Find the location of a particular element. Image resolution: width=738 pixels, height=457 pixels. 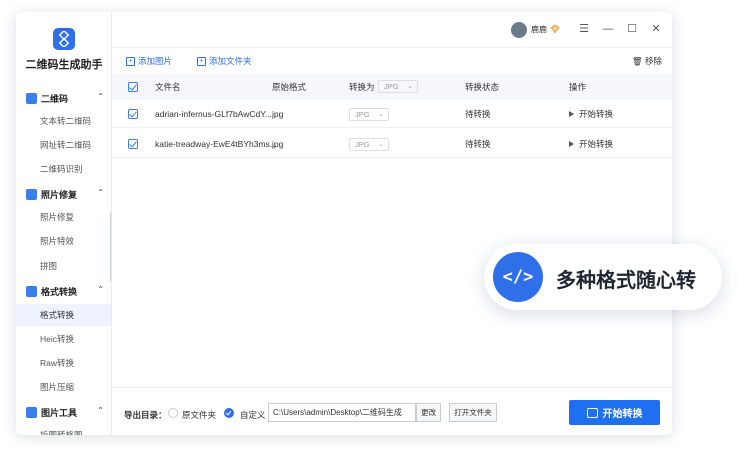

remove-button: 🗑 移除 is located at coordinates (647, 61).